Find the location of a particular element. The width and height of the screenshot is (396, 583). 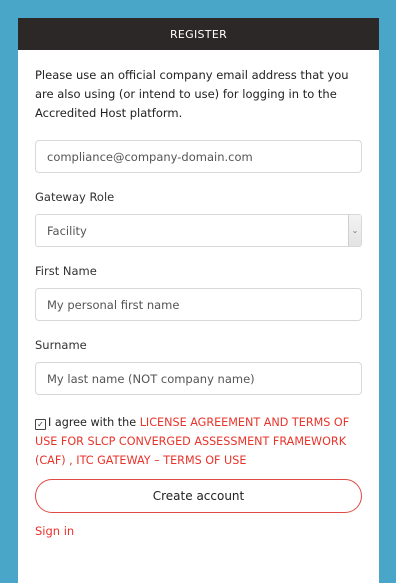

surname-label: Surname is located at coordinates (61, 345).